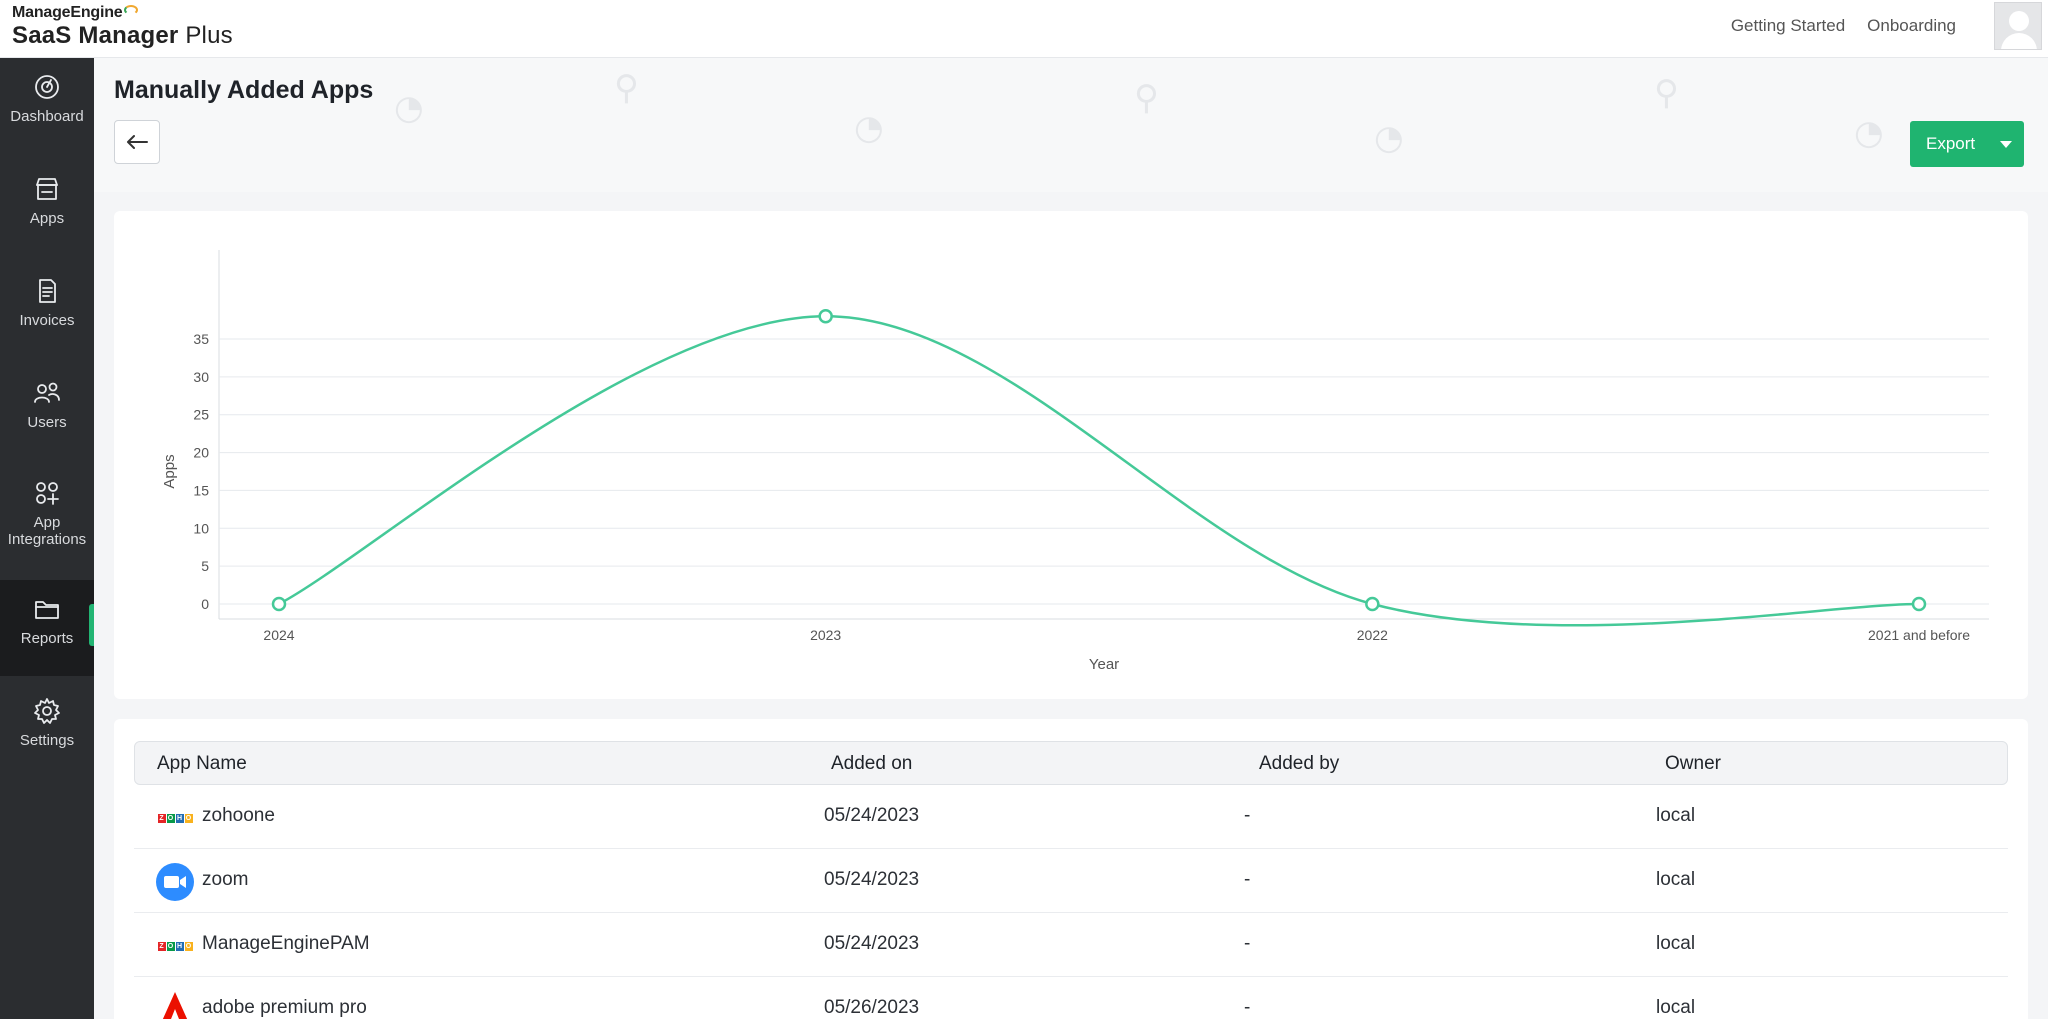  What do you see at coordinates (95, 35) in the screenshot?
I see `brand-product-name: SaaS Manager` at bounding box center [95, 35].